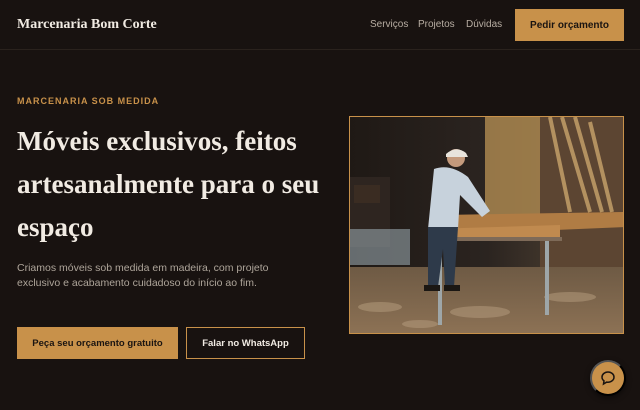 The height and width of the screenshot is (410, 640). What do you see at coordinates (87, 25) in the screenshot?
I see `brand-logo: Marcenaria Bom Corte` at bounding box center [87, 25].